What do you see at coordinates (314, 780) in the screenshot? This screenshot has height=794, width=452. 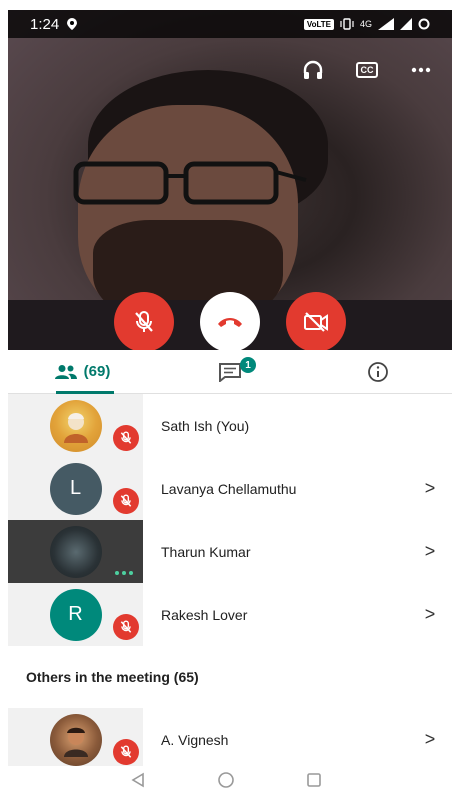 I see `recents-nav-icon` at bounding box center [314, 780].